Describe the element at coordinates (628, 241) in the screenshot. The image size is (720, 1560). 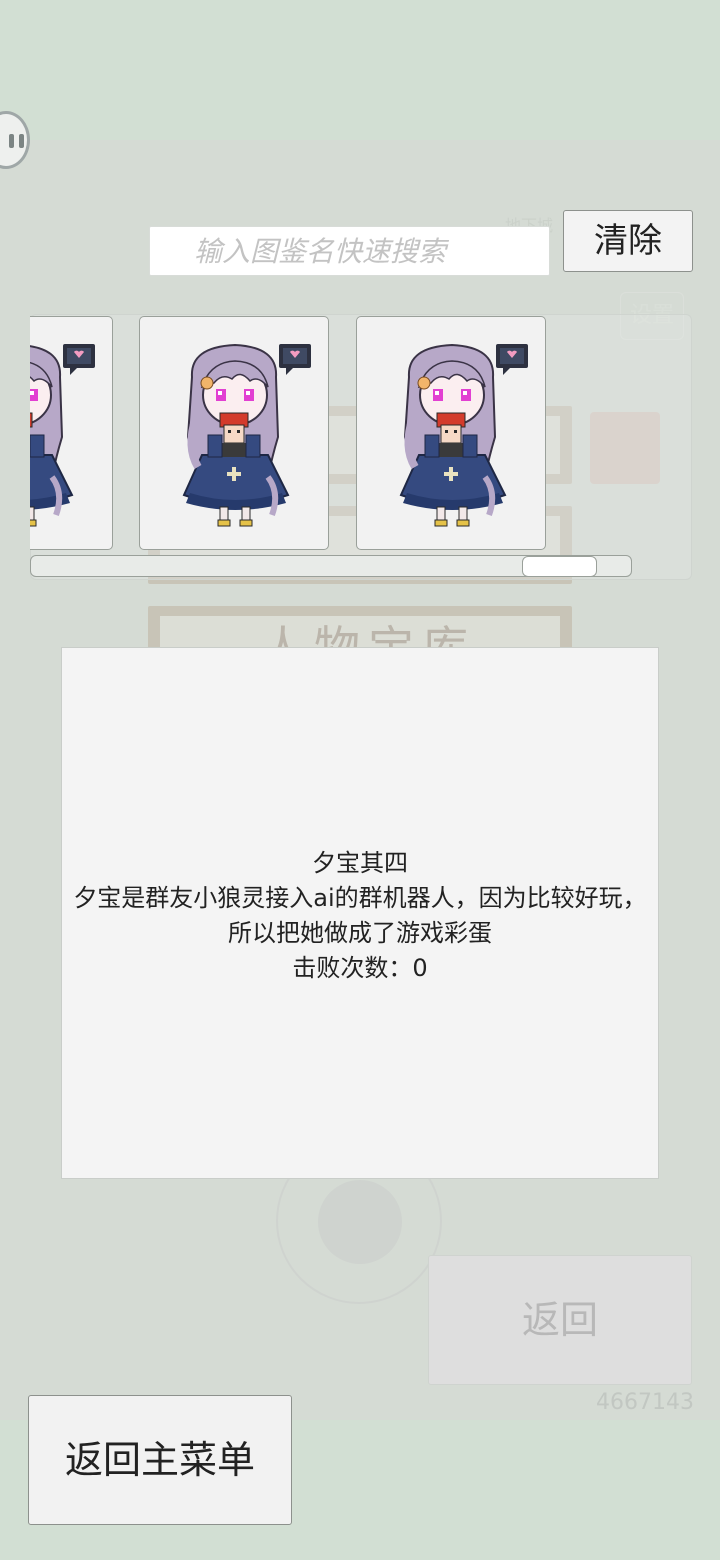
I see `clear-button: 清除` at that location.